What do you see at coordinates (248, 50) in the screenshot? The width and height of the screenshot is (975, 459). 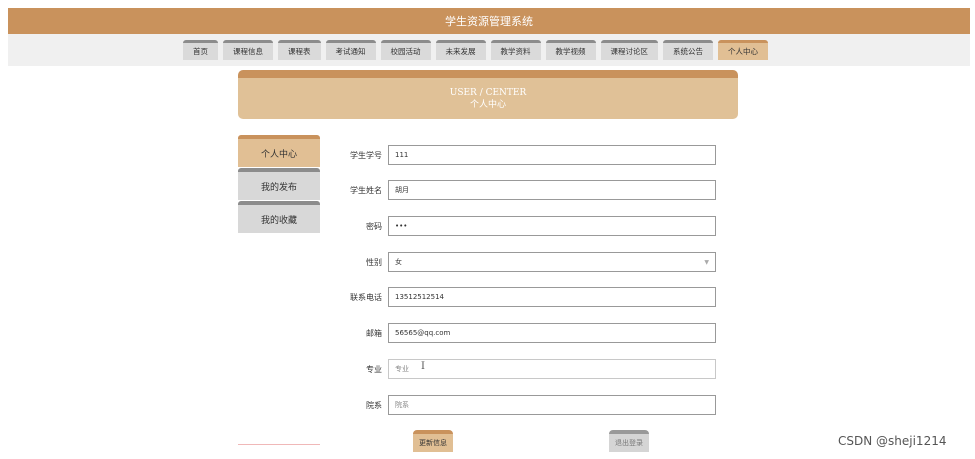 I see `nav-tab-course-info: 课程信息` at bounding box center [248, 50].